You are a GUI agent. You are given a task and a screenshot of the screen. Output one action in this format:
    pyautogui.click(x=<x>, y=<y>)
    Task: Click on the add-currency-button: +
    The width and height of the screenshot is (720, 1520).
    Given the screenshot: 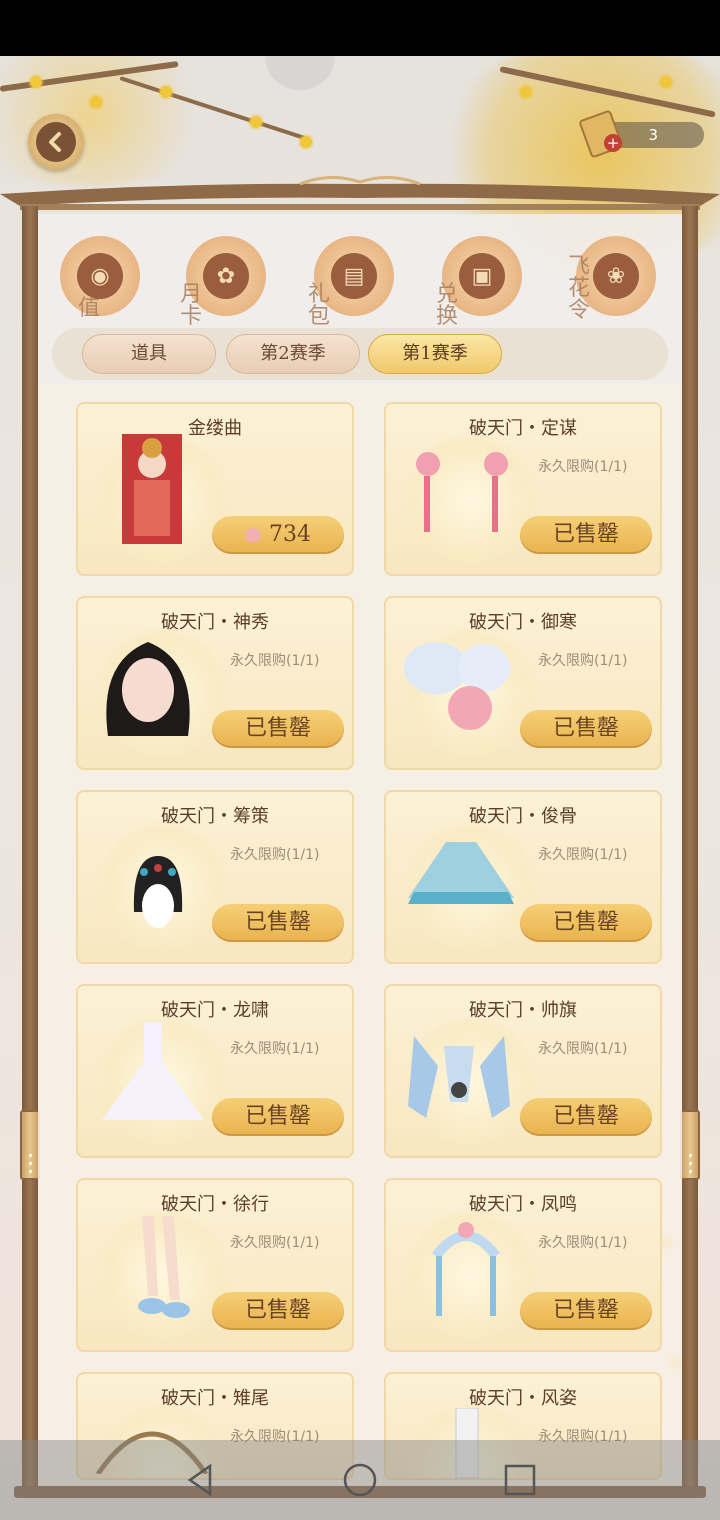 What is the action you would take?
    pyautogui.click(x=613, y=143)
    